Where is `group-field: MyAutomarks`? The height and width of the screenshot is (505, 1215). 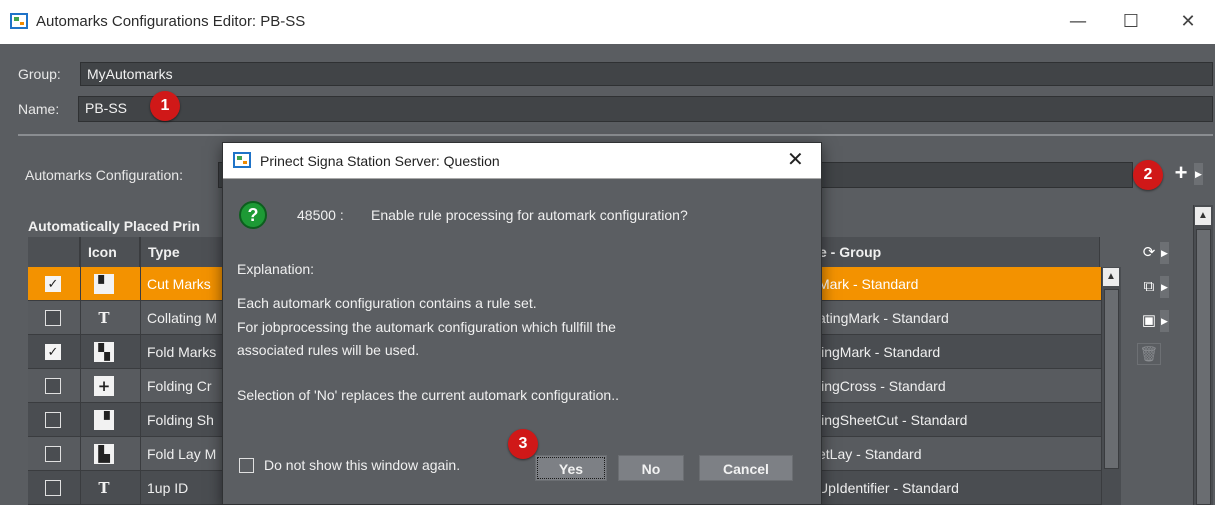
group-field: MyAutomarks is located at coordinates (646, 74).